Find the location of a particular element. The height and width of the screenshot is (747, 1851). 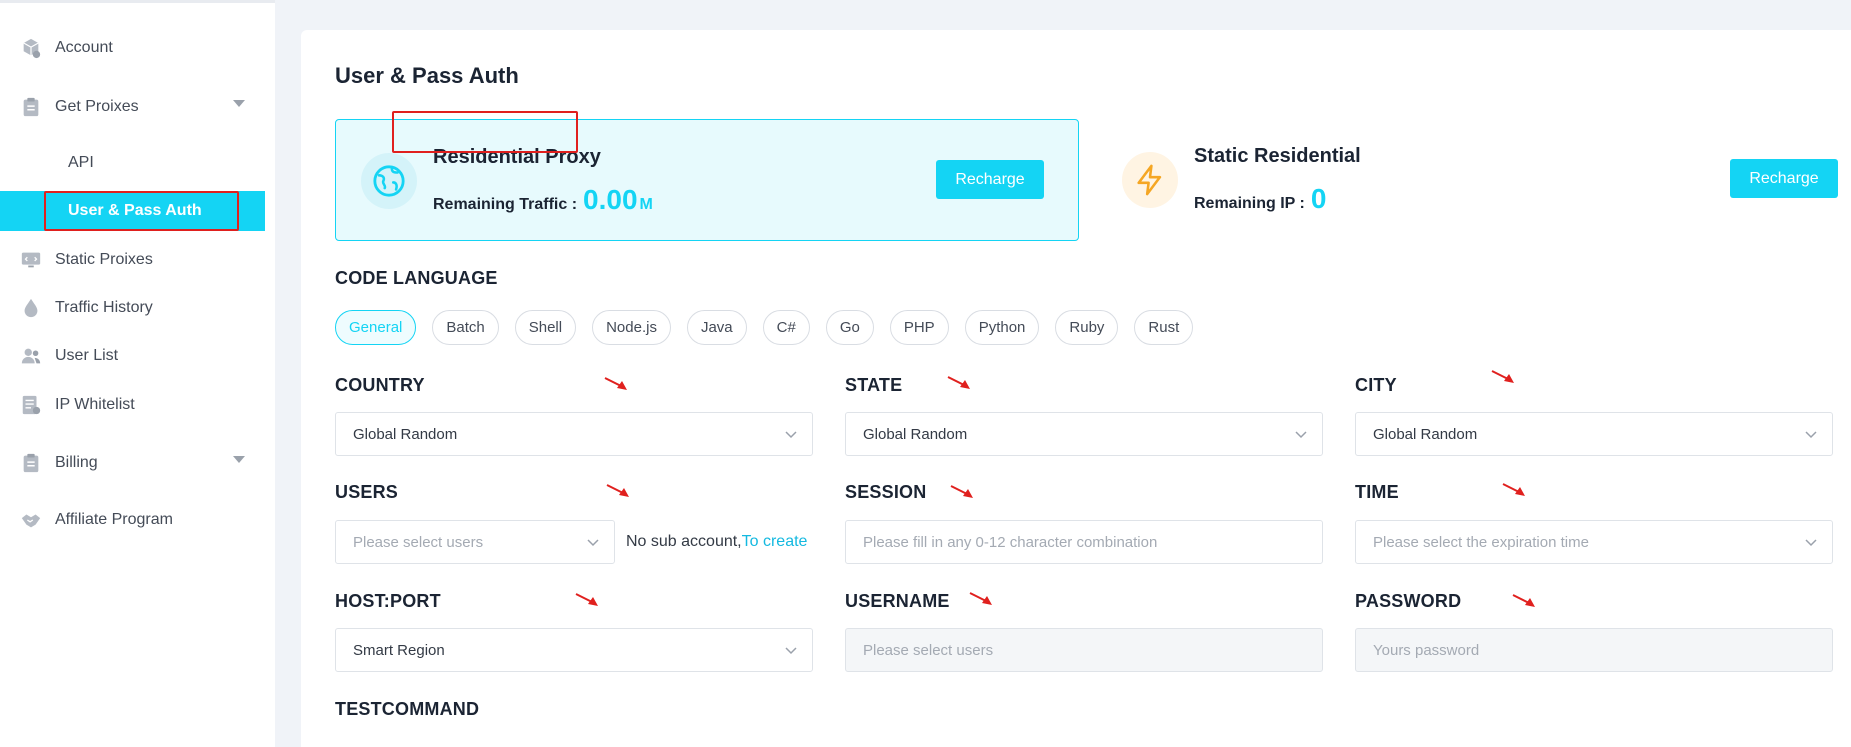

remaining-unit: M is located at coordinates (646, 204).